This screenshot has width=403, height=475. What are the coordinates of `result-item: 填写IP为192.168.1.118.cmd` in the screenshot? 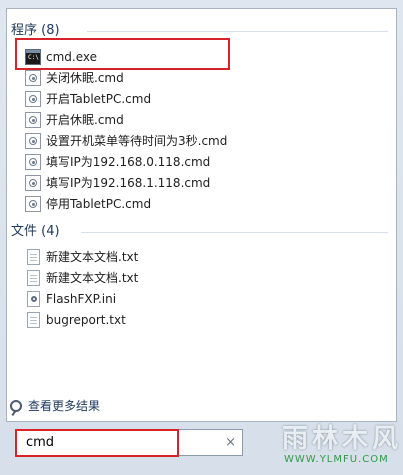 It's located at (117, 183).